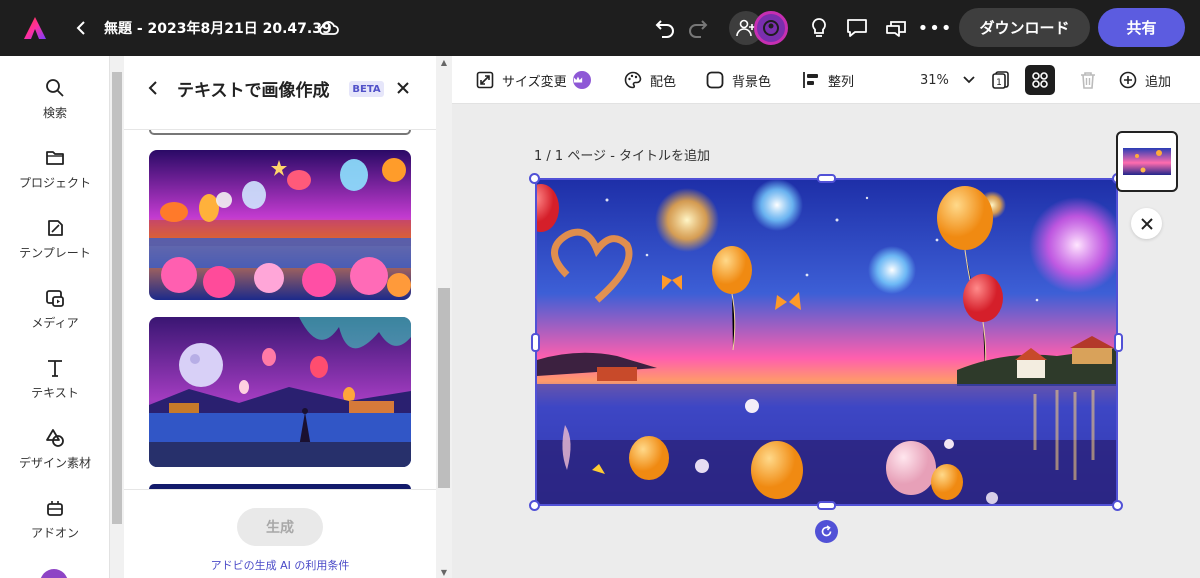 This screenshot has height=578, width=1200. Describe the element at coordinates (969, 80) in the screenshot. I see `chevron-down-icon` at that location.